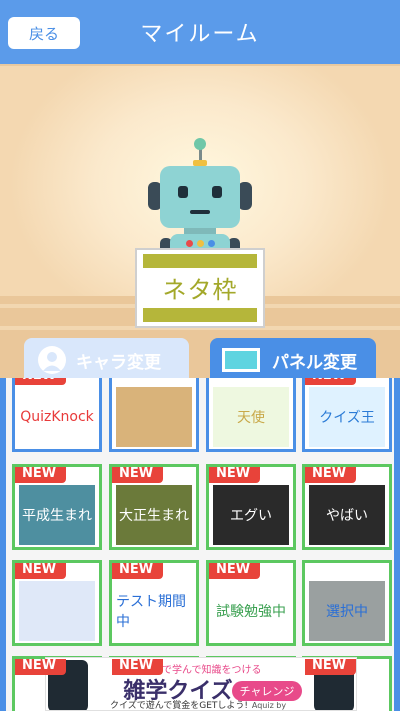  I want to click on robot-head, so click(200, 197).